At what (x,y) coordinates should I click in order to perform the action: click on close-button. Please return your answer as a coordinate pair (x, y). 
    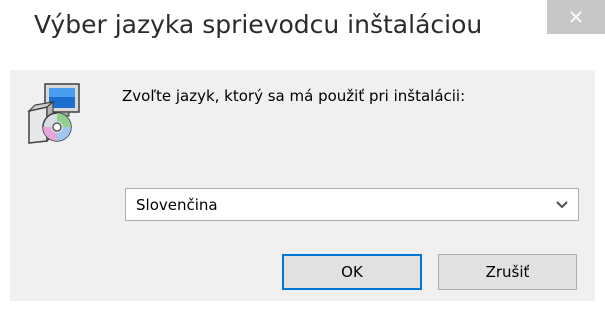
    Looking at the image, I should click on (576, 17).